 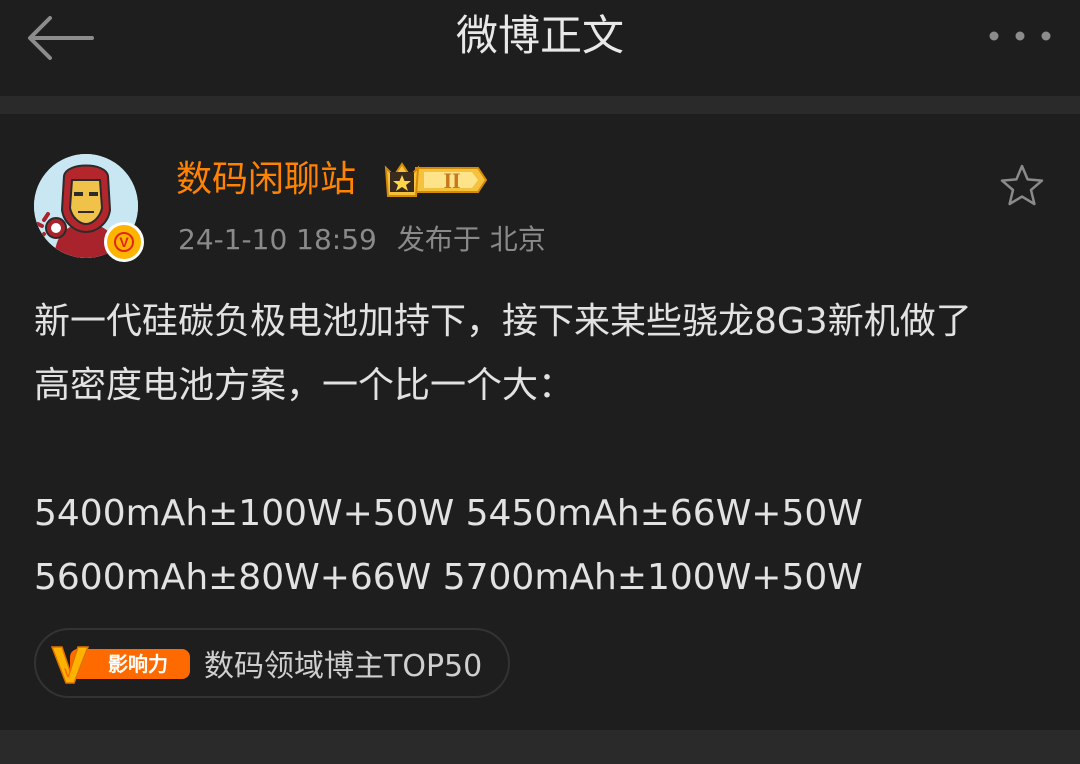 I want to click on page-title: 微博正文, so click(x=539, y=35).